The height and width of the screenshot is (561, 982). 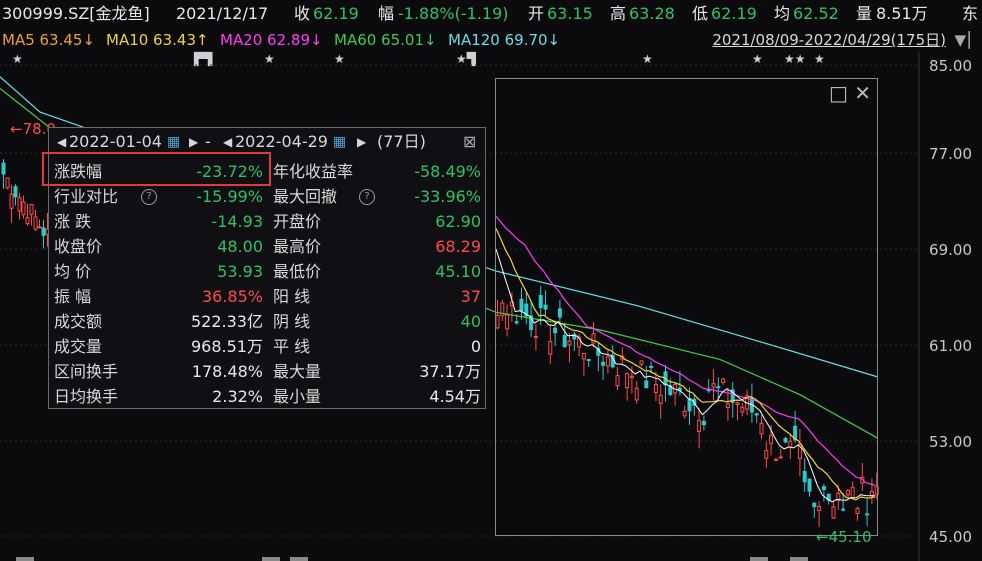 What do you see at coordinates (297, 396) in the screenshot?
I see `stat-label: 最小量` at bounding box center [297, 396].